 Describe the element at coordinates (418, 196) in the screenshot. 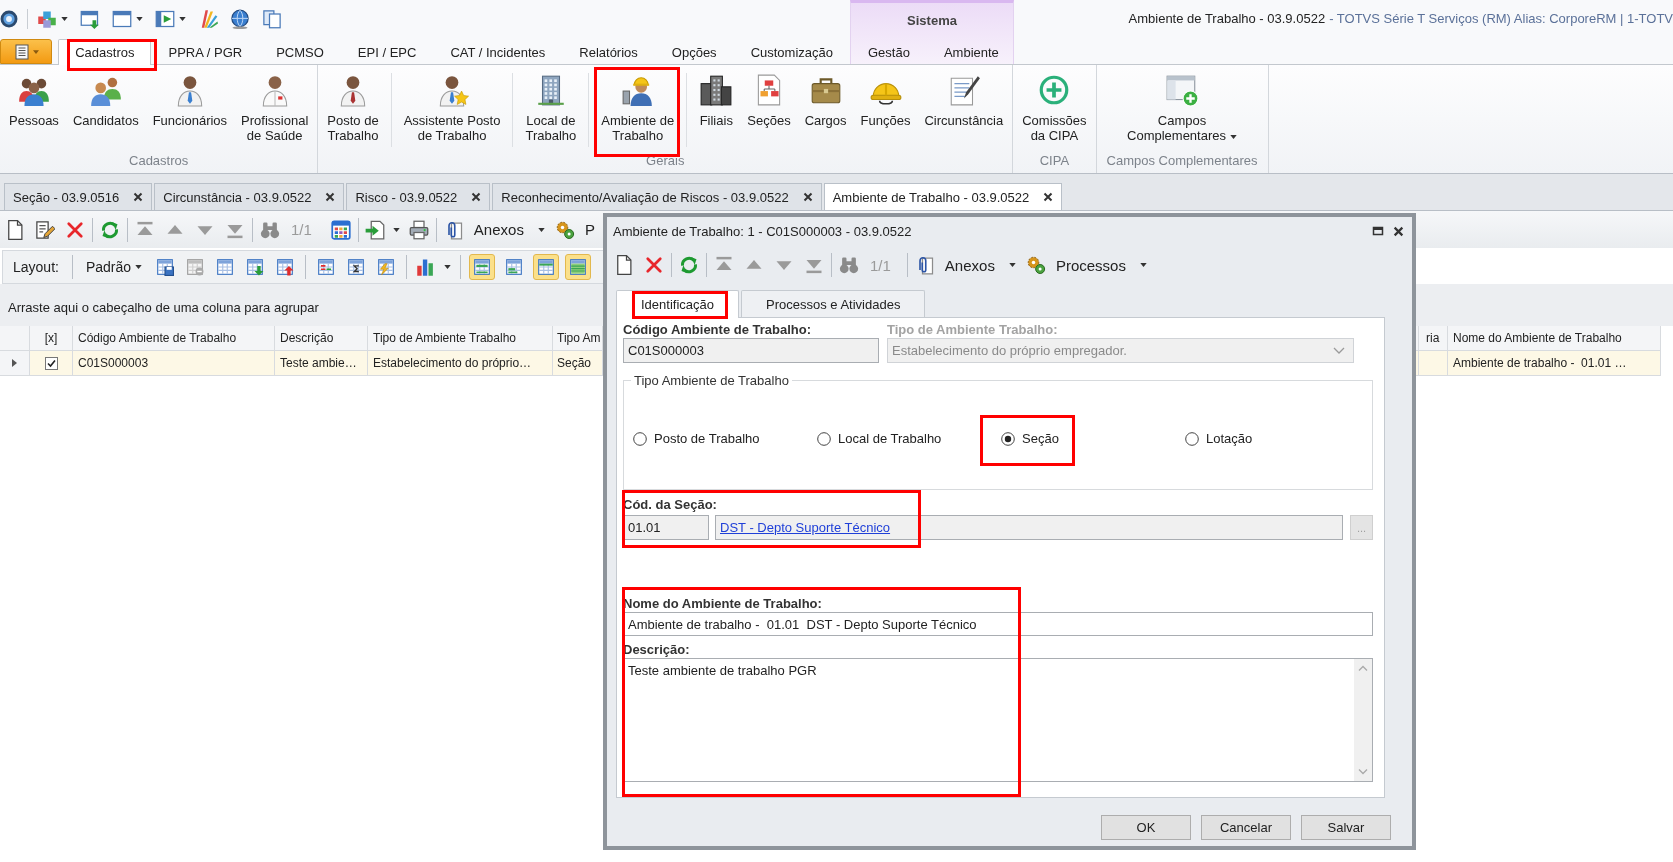

I see `document-tab: Risco - 03.9.0522` at that location.